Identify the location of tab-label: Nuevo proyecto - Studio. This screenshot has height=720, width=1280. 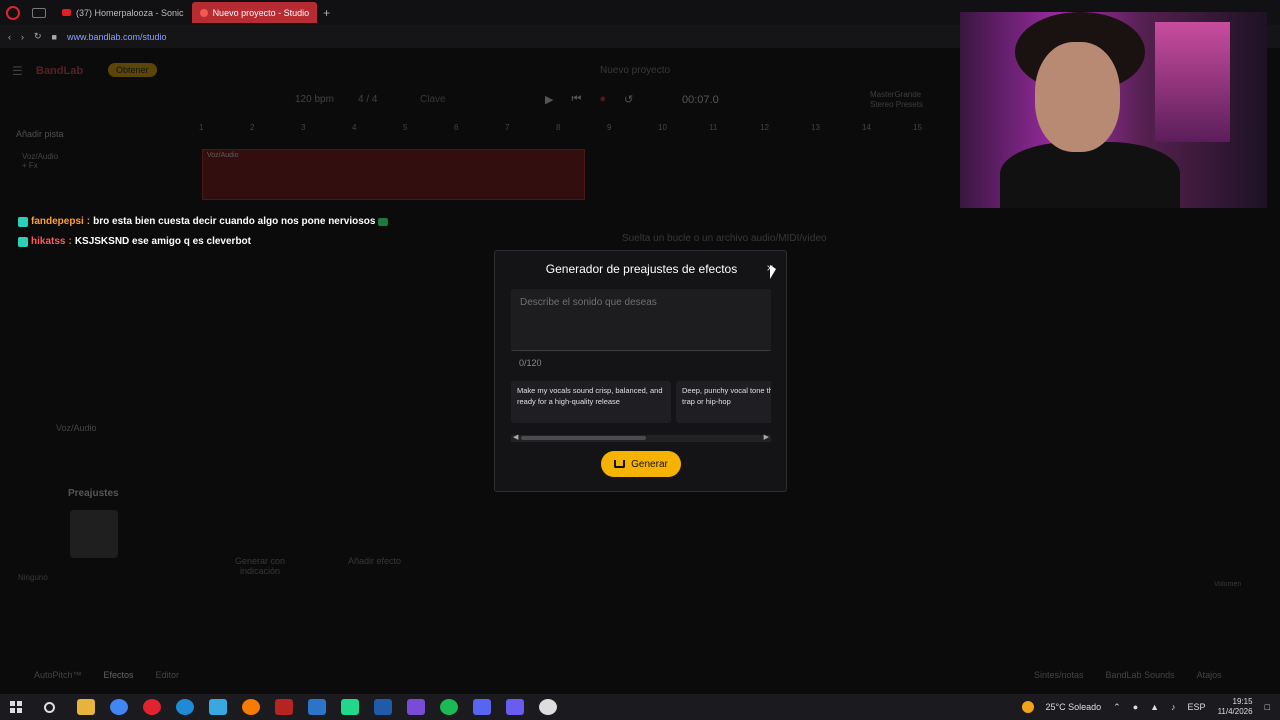
(261, 12).